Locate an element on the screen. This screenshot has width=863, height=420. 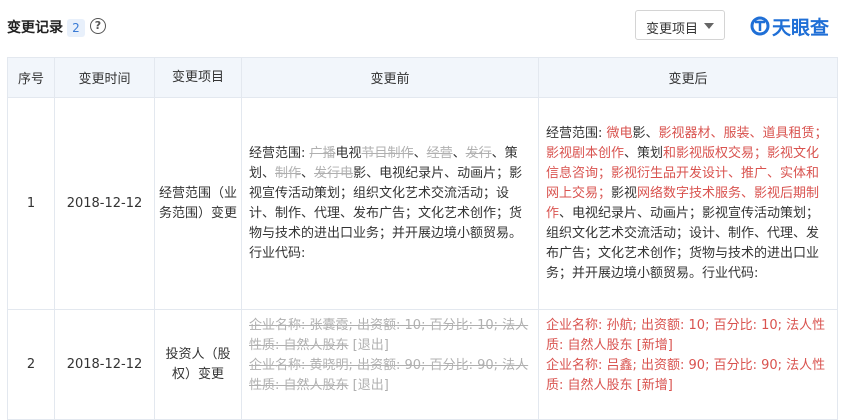
column-header-before: 变更前 is located at coordinates (390, 77).